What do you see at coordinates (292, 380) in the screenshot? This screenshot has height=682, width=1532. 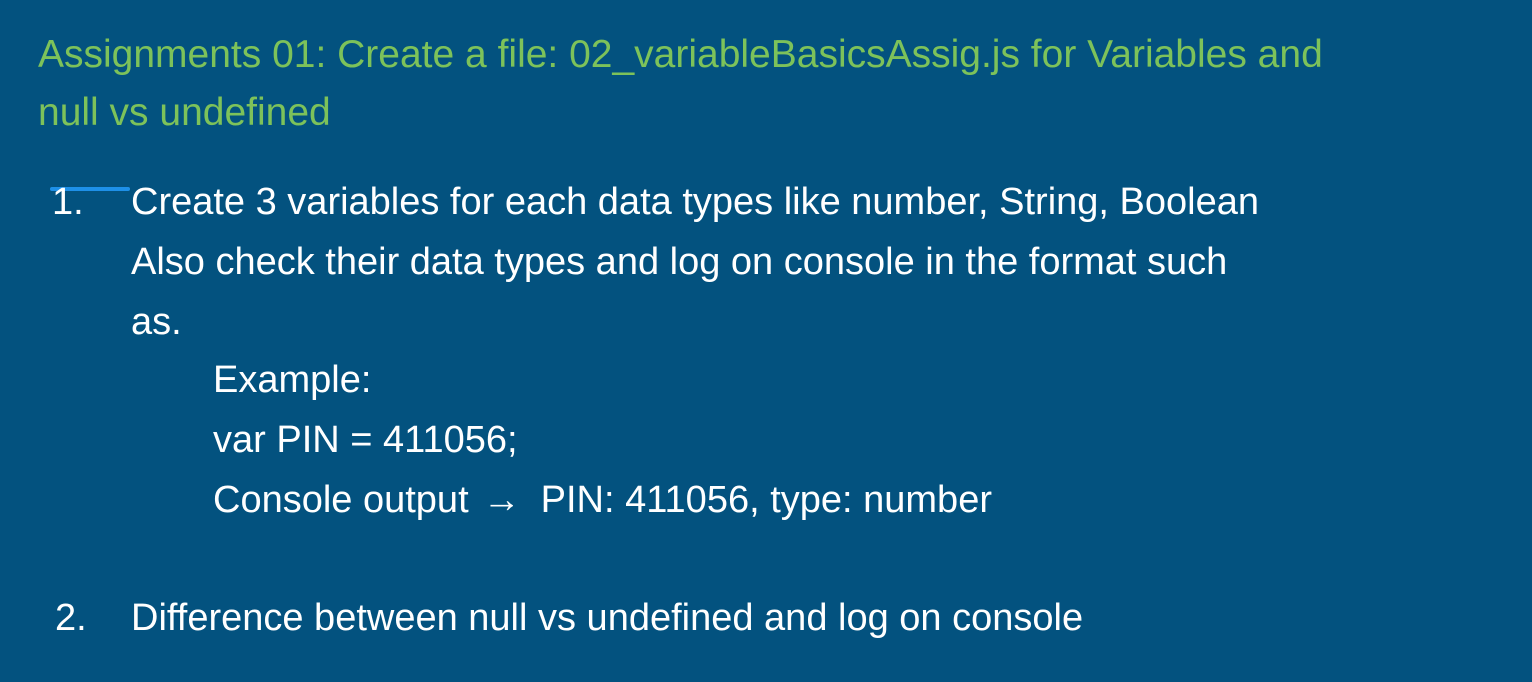 I see `example-heading: Example:` at bounding box center [292, 380].